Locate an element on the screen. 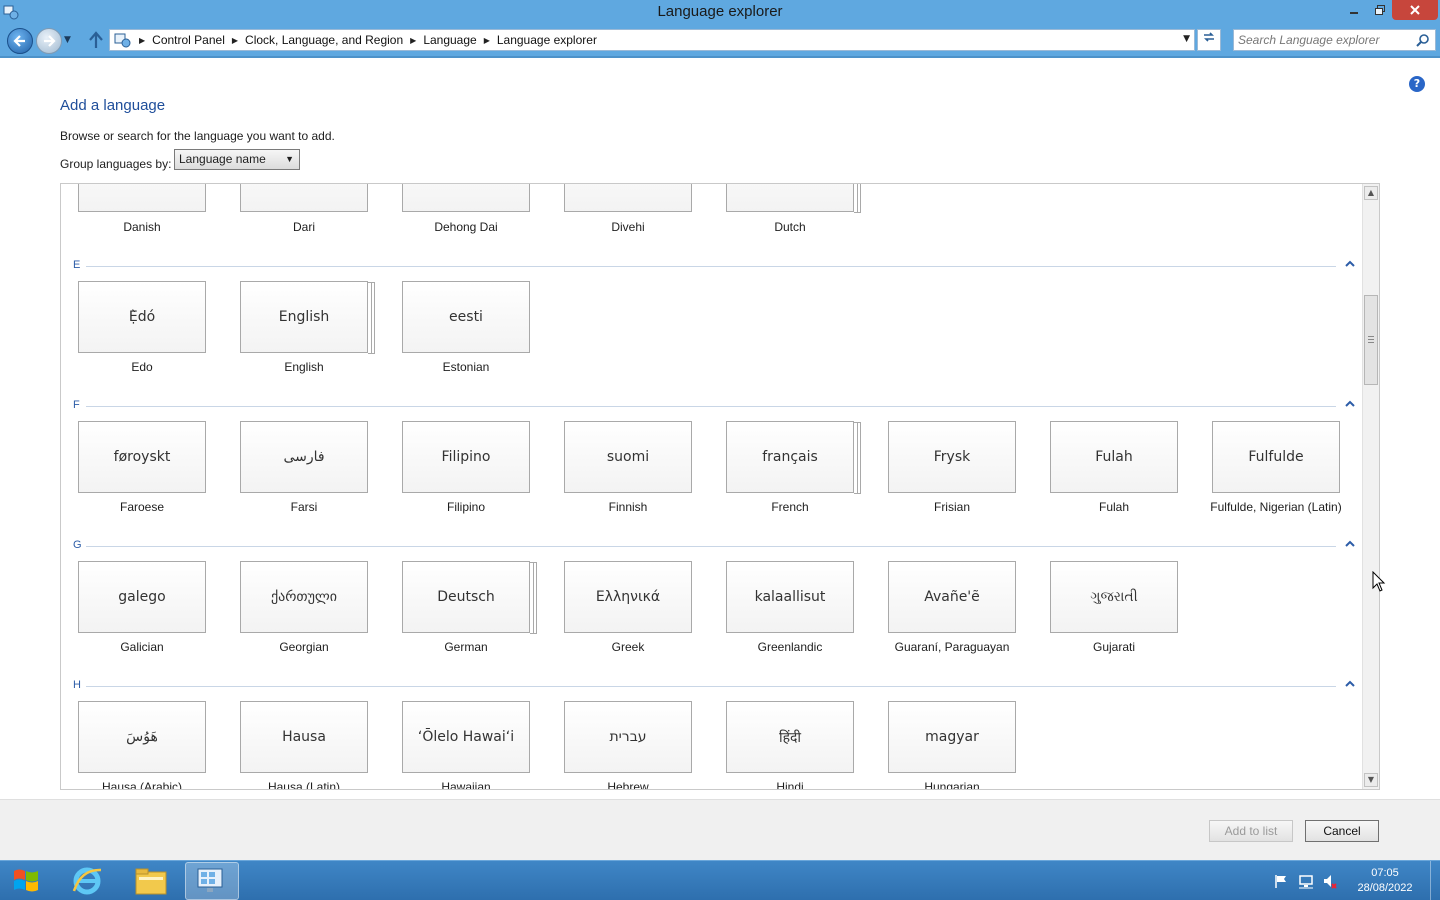 This screenshot has width=1440, height=900. language-caption: German is located at coordinates (466, 647).